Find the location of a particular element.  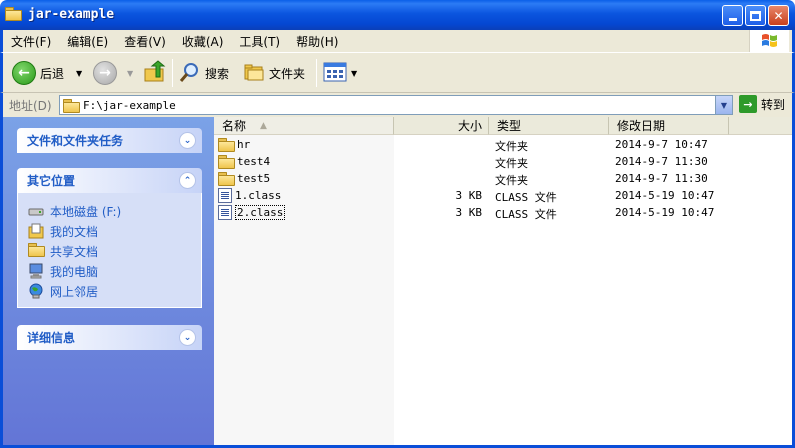

file-folder-tasks-header: 文件和文件夹任务 ⌄ is located at coordinates (109, 140).